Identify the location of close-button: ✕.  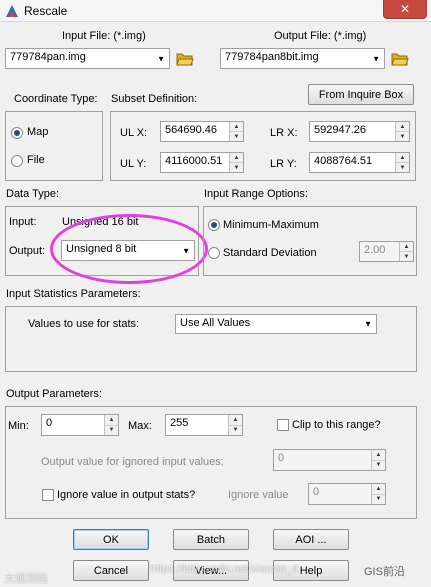
(405, 9).